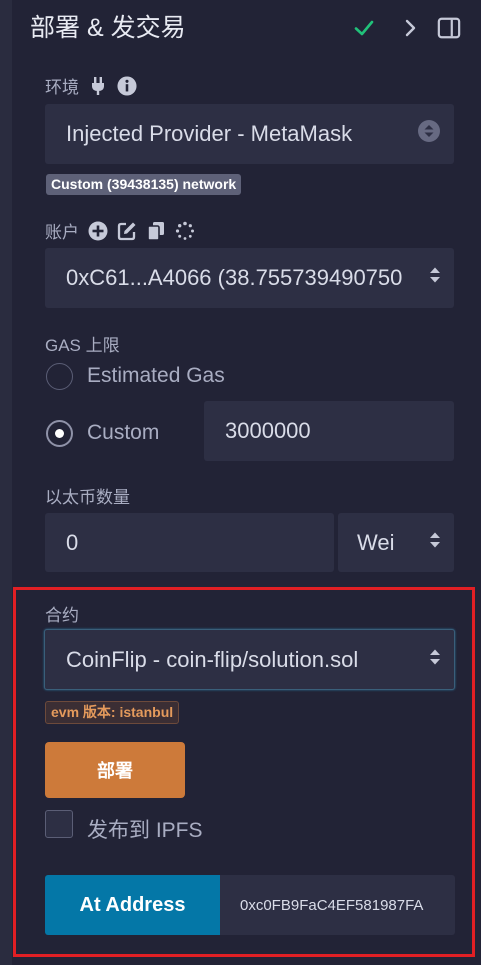 The height and width of the screenshot is (965, 481). I want to click on left-panel-edge, so click(6, 482).